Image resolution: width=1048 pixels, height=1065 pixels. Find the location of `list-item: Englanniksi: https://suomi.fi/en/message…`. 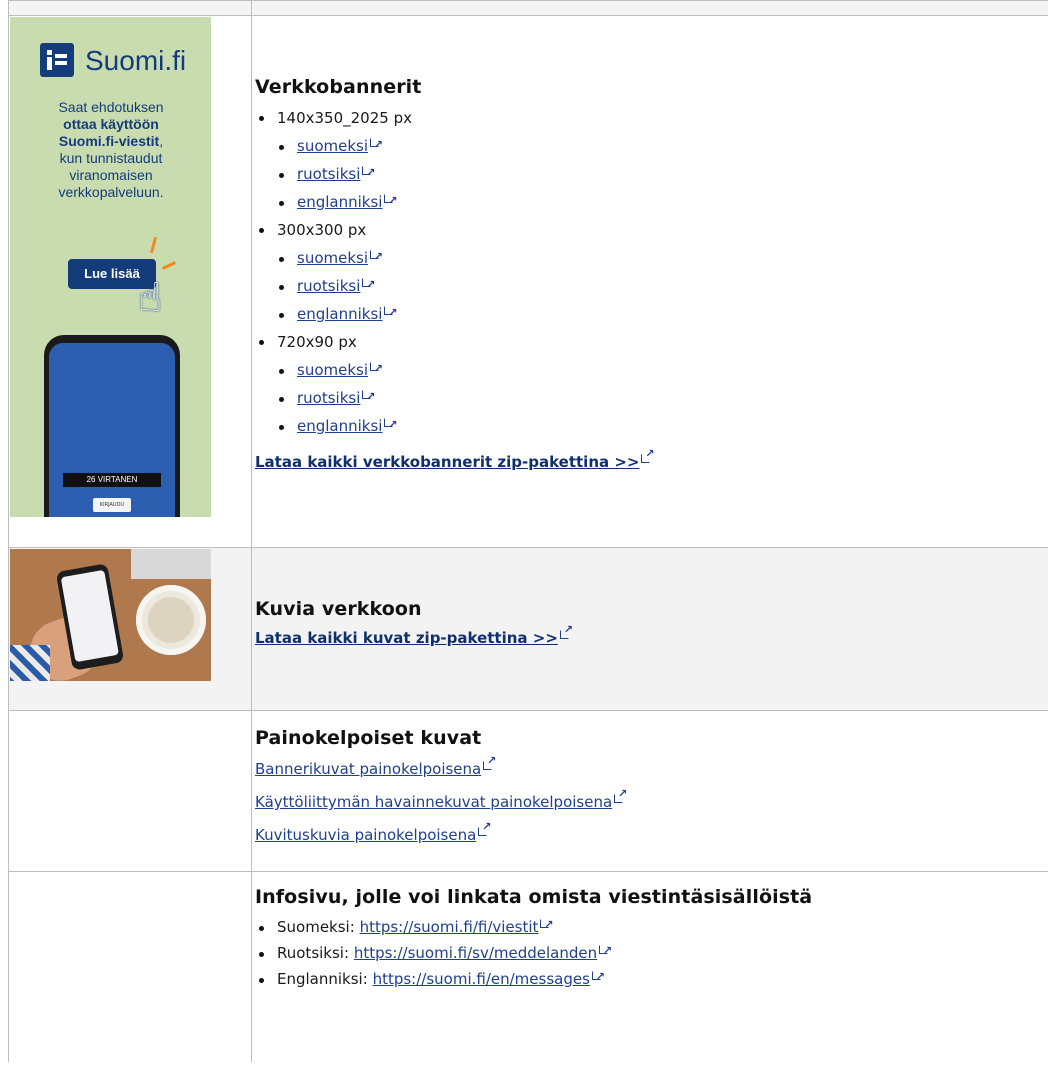

list-item: Englanniksi: https://suomi.fi/en/message… is located at coordinates (651, 978).